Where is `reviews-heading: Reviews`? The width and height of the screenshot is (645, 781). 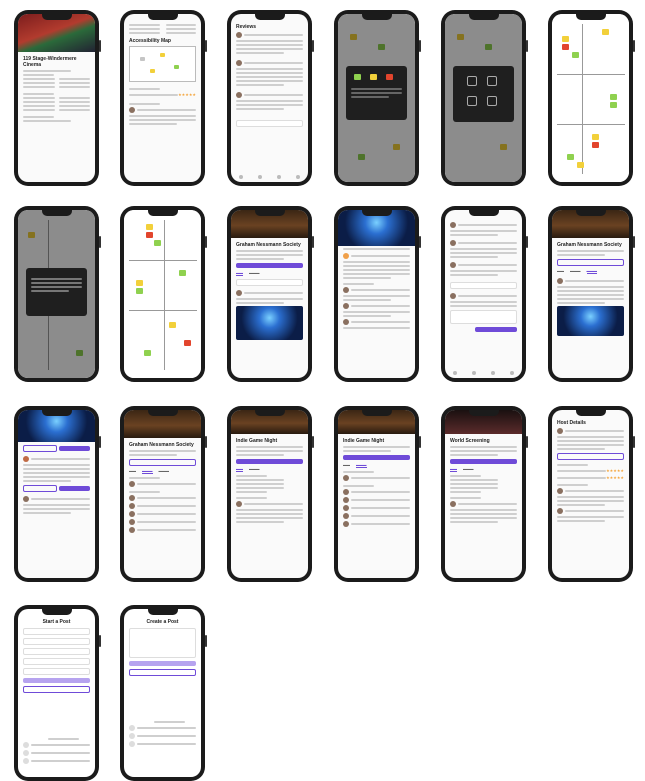 reviews-heading: Reviews is located at coordinates (246, 27).